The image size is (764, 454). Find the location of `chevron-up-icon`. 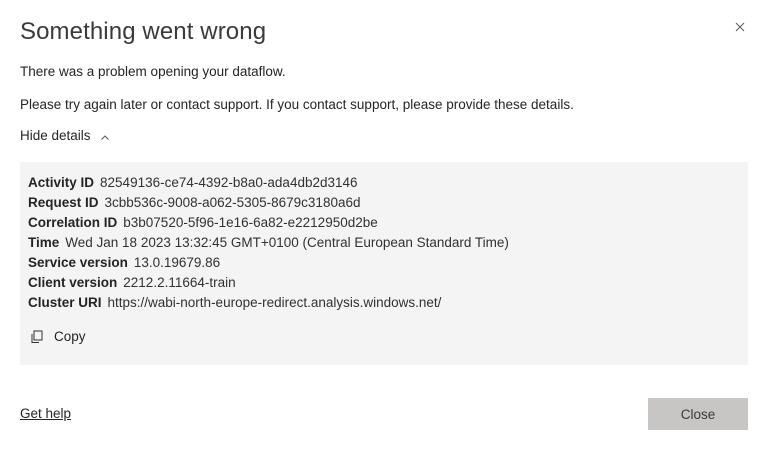

chevron-up-icon is located at coordinates (105, 136).